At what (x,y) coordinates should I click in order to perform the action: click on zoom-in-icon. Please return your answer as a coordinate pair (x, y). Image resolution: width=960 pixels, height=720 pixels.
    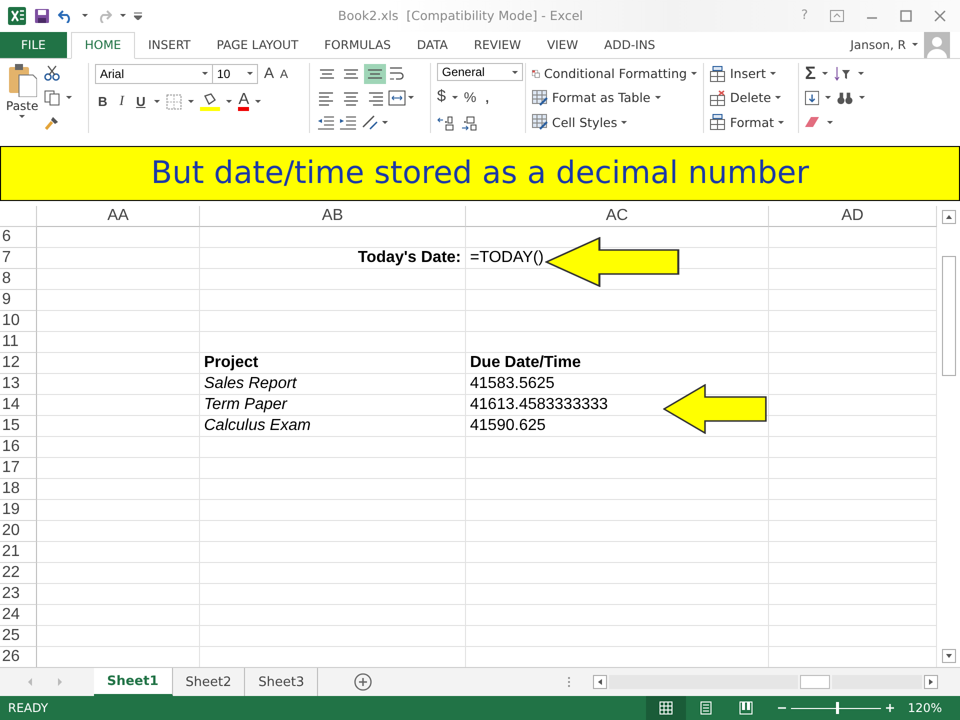
    Looking at the image, I should click on (890, 708).